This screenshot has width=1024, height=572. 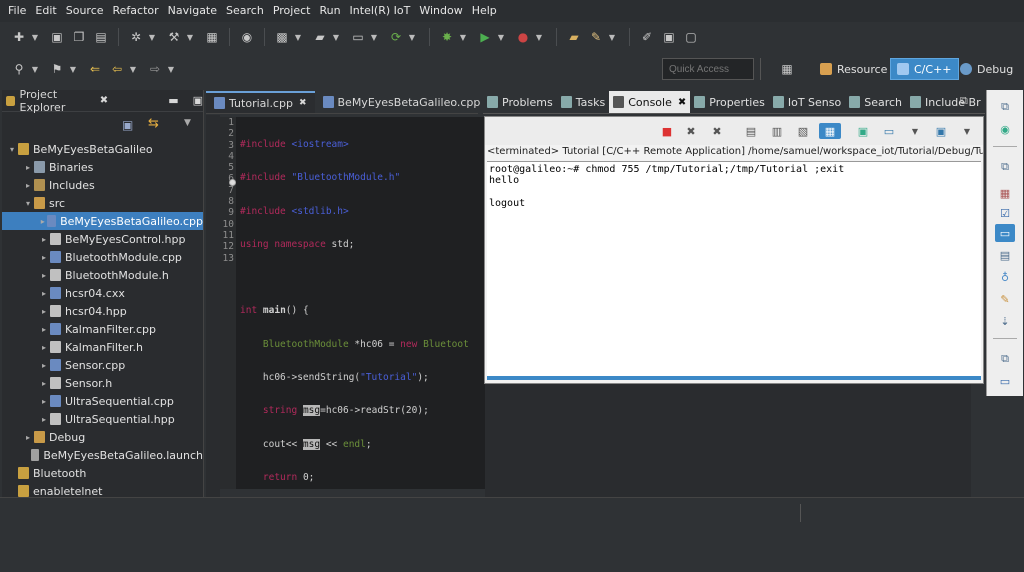 What do you see at coordinates (1005, 321) in the screenshot?
I see `include-browser-icon: ⇣` at bounding box center [1005, 321].